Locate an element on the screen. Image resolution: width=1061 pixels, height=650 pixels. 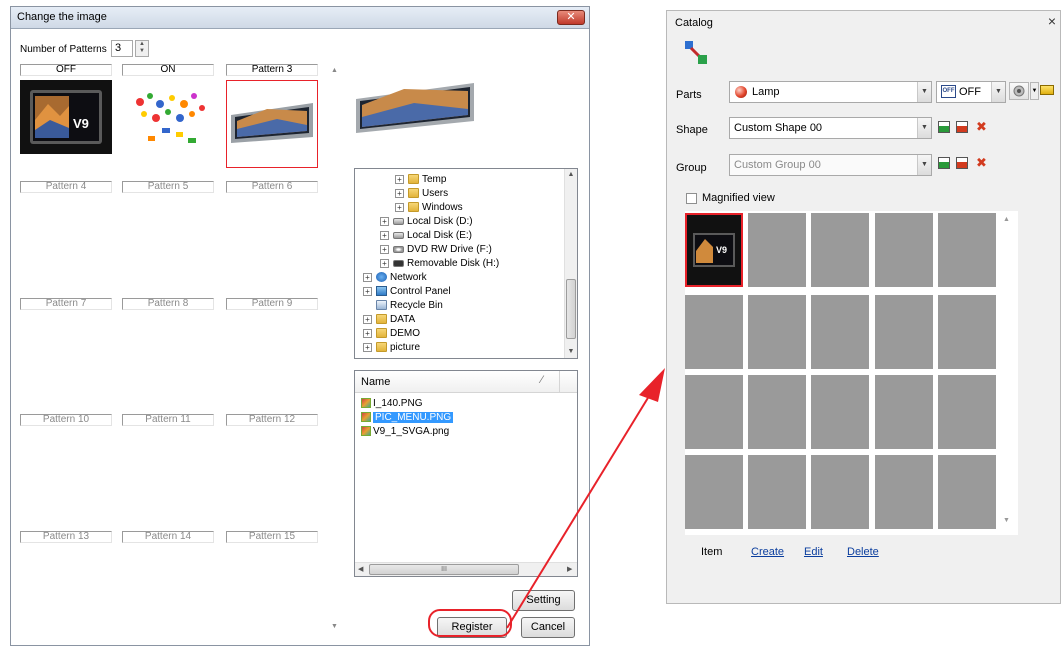
parts-combobox: Lamp ▼ is located at coordinates (830, 92).